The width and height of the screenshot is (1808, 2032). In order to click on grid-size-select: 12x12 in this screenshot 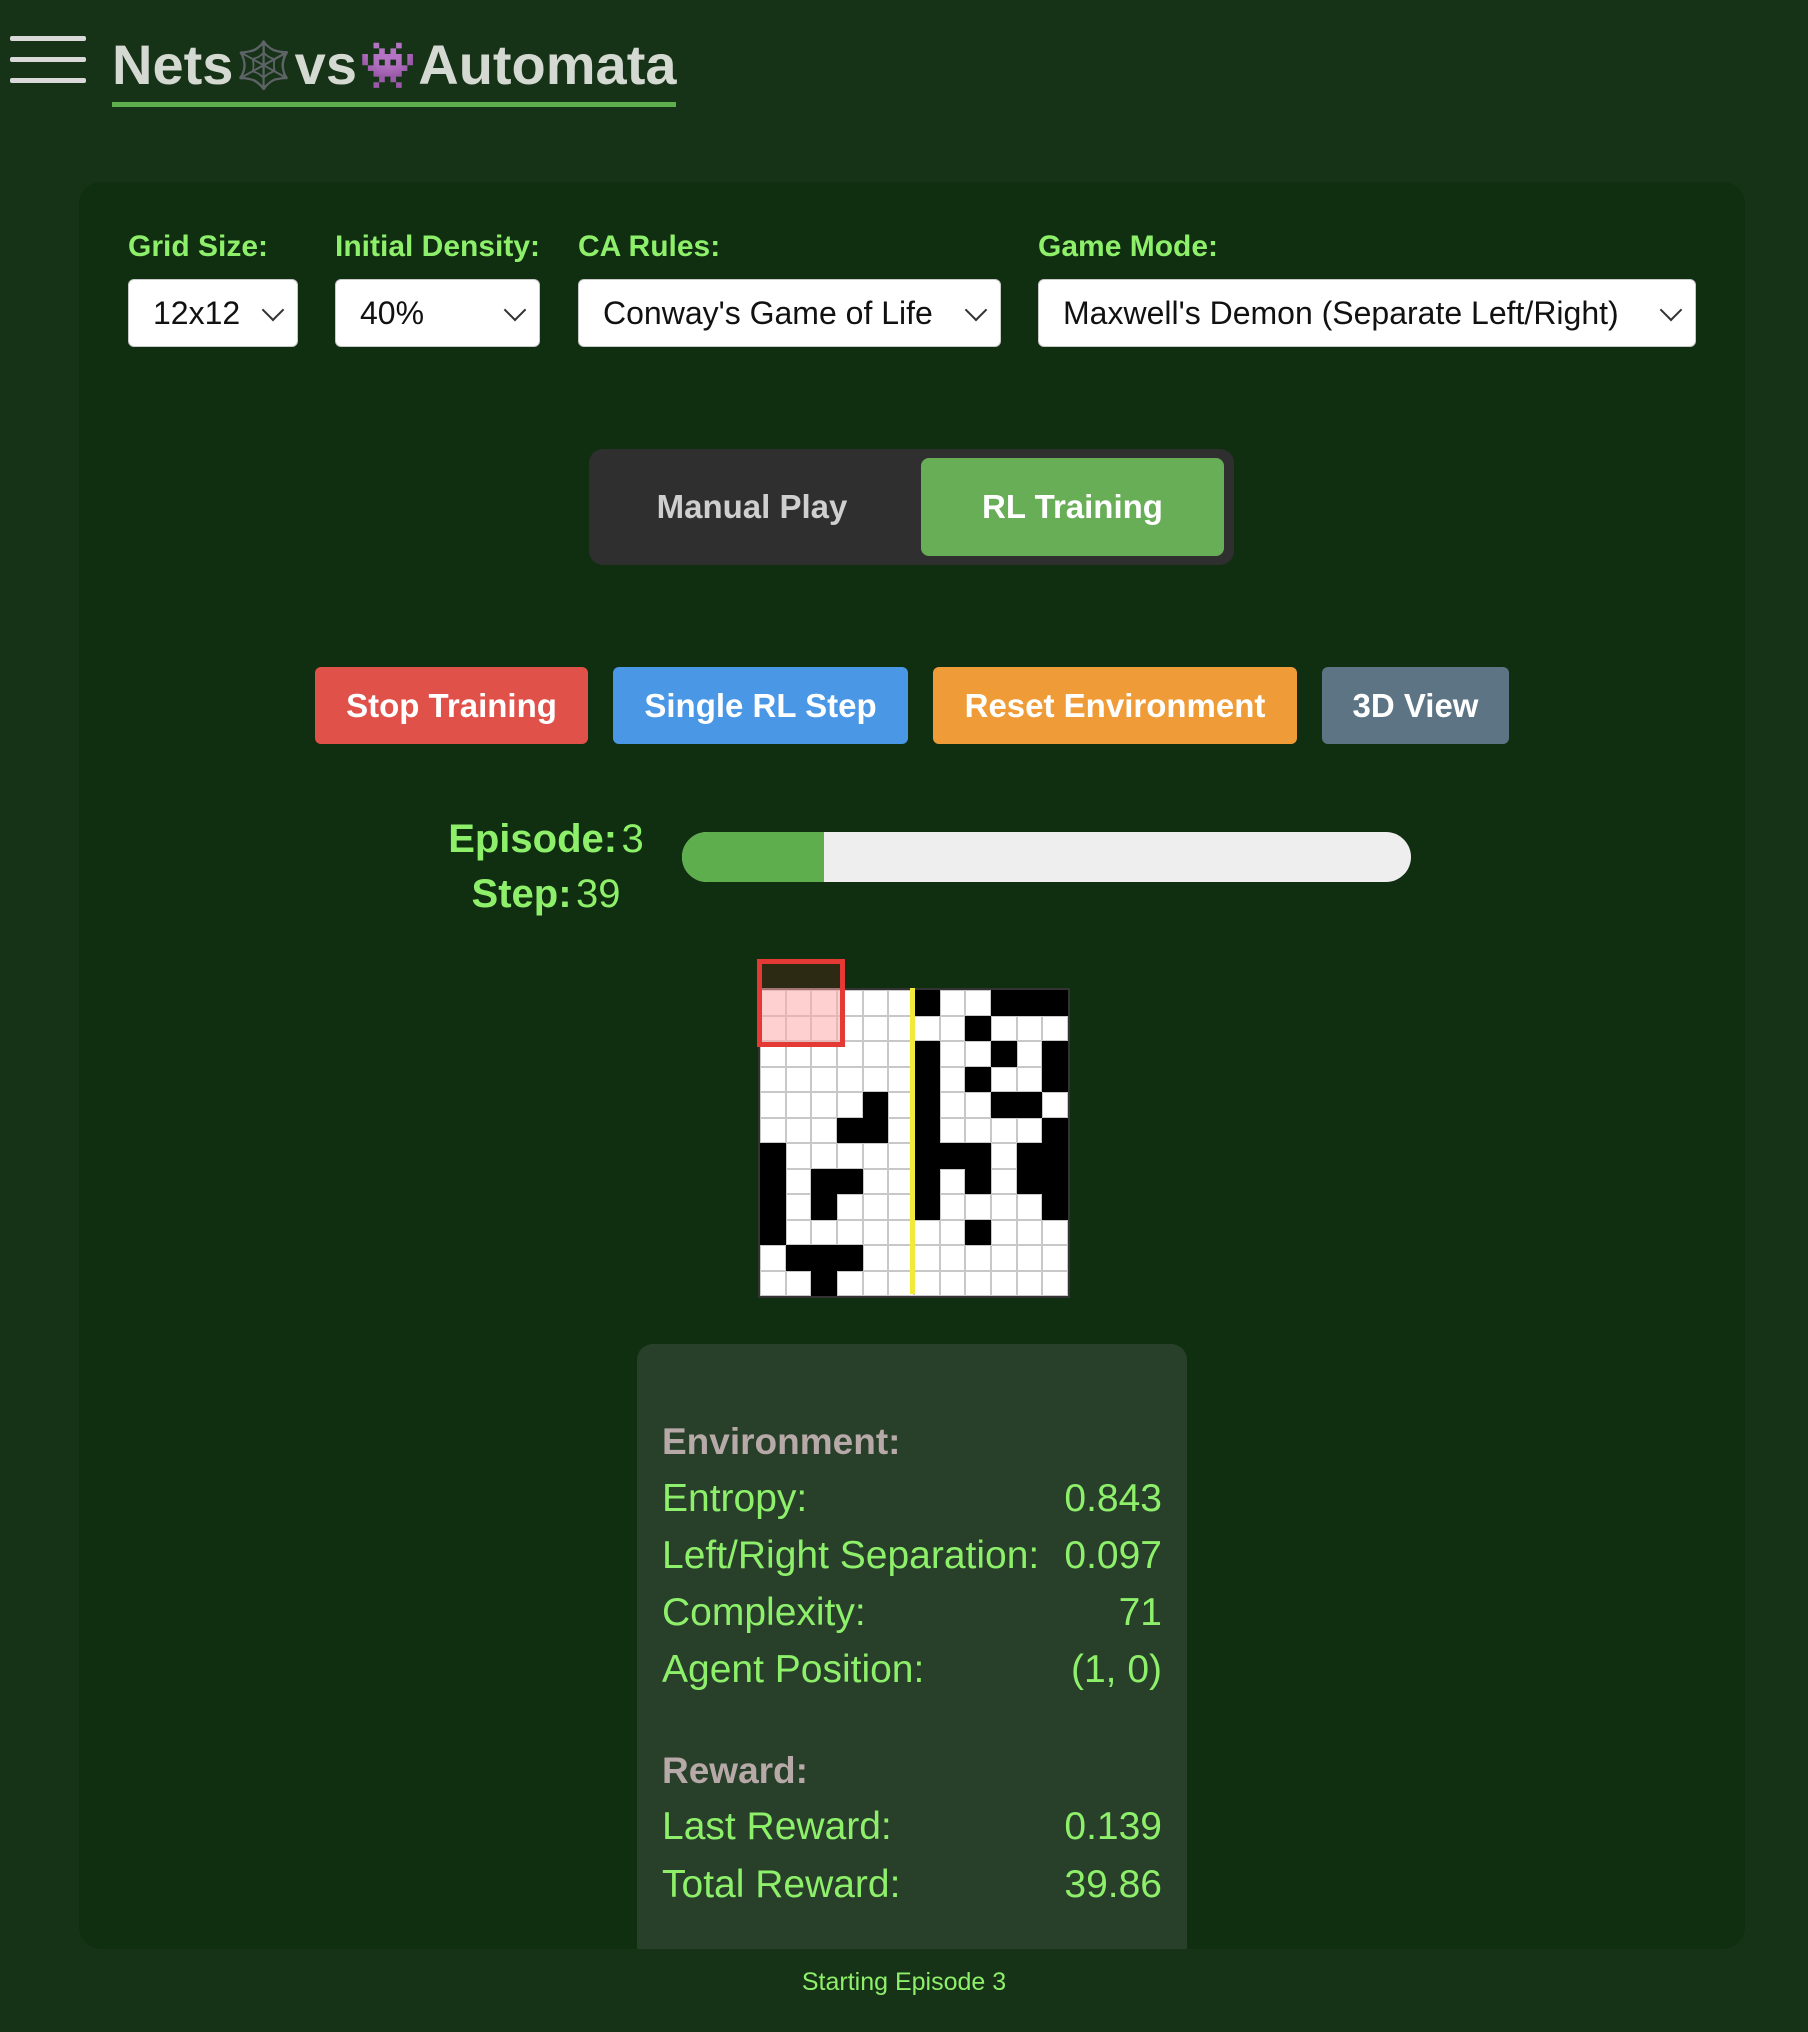, I will do `click(213, 313)`.